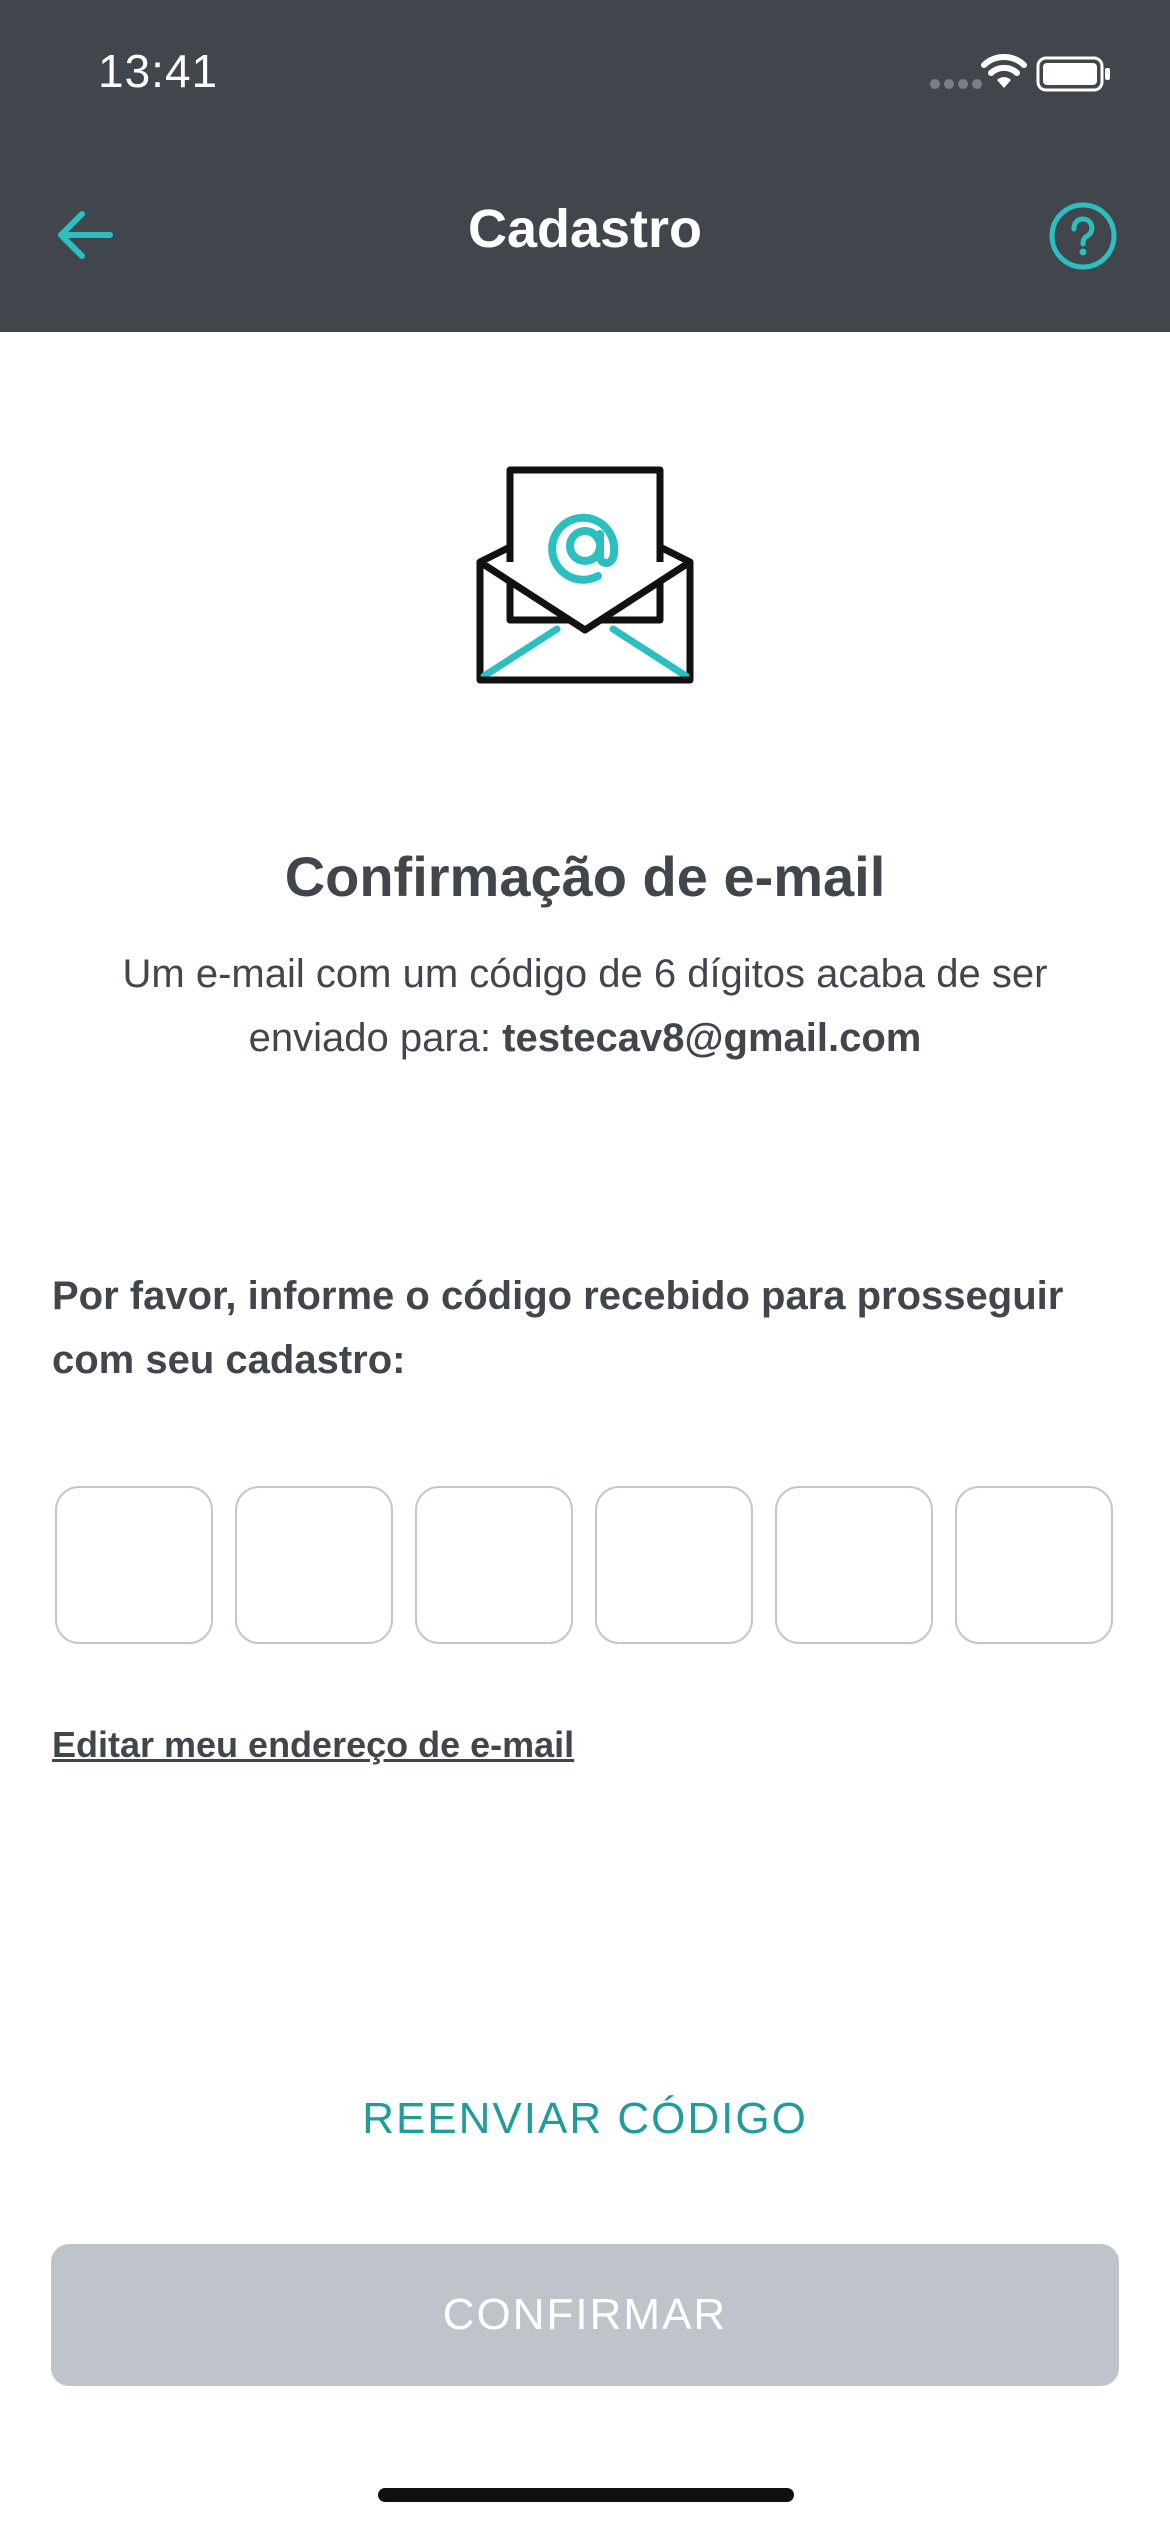  Describe the element at coordinates (585, 2119) in the screenshot. I see `resend-code-button: REENVIAR CÓDIGO` at that location.